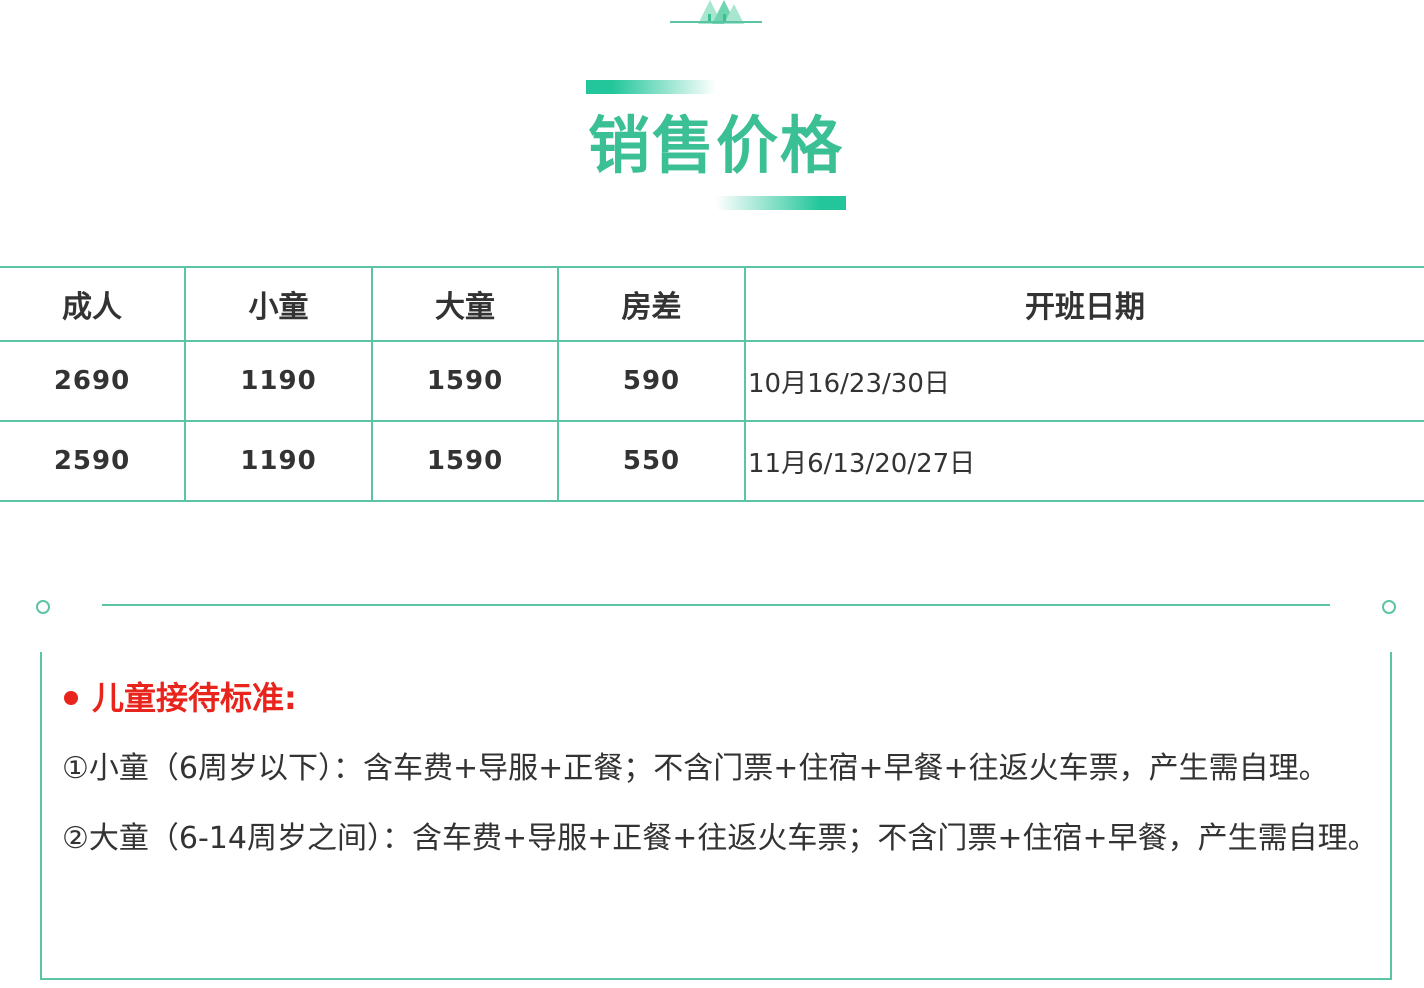 This screenshot has height=988, width=1424. What do you see at coordinates (1389, 607) in the screenshot?
I see `divider-dot-right-icon` at bounding box center [1389, 607].